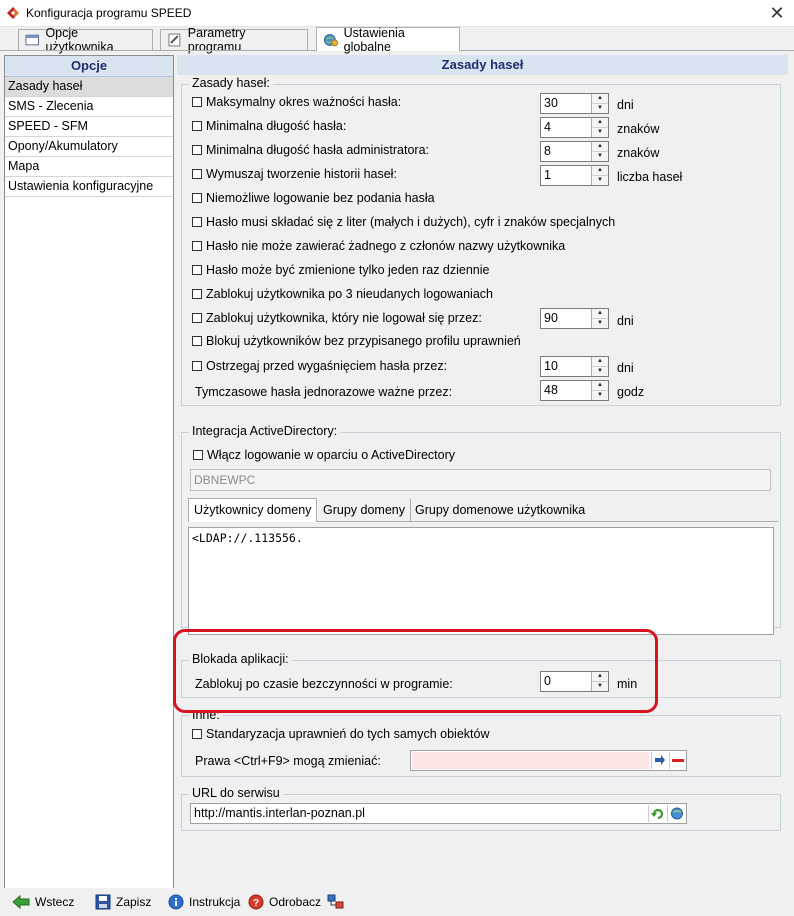 The height and width of the screenshot is (916, 794). I want to click on tab-grupy-domeny: Grupy domeny, so click(364, 510).